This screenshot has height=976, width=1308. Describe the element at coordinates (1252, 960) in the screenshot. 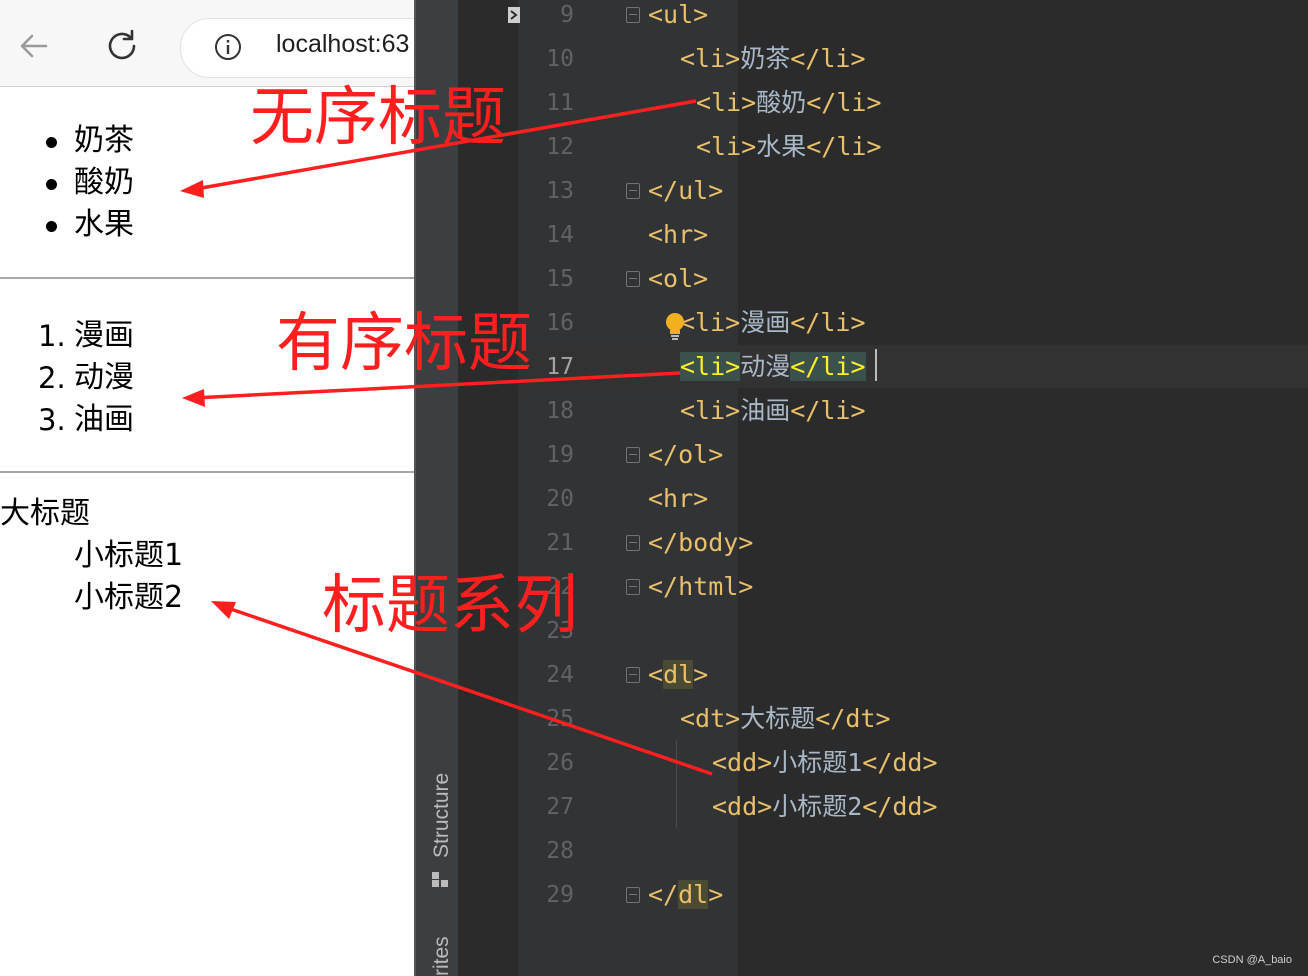

I see `watermark: CSDN @A_baio` at that location.